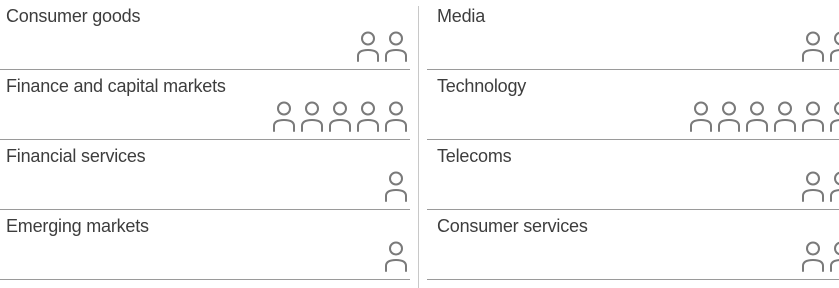 This screenshot has height=288, width=839. What do you see at coordinates (77, 226) in the screenshot?
I see `sector-label: Emerging markets` at bounding box center [77, 226].